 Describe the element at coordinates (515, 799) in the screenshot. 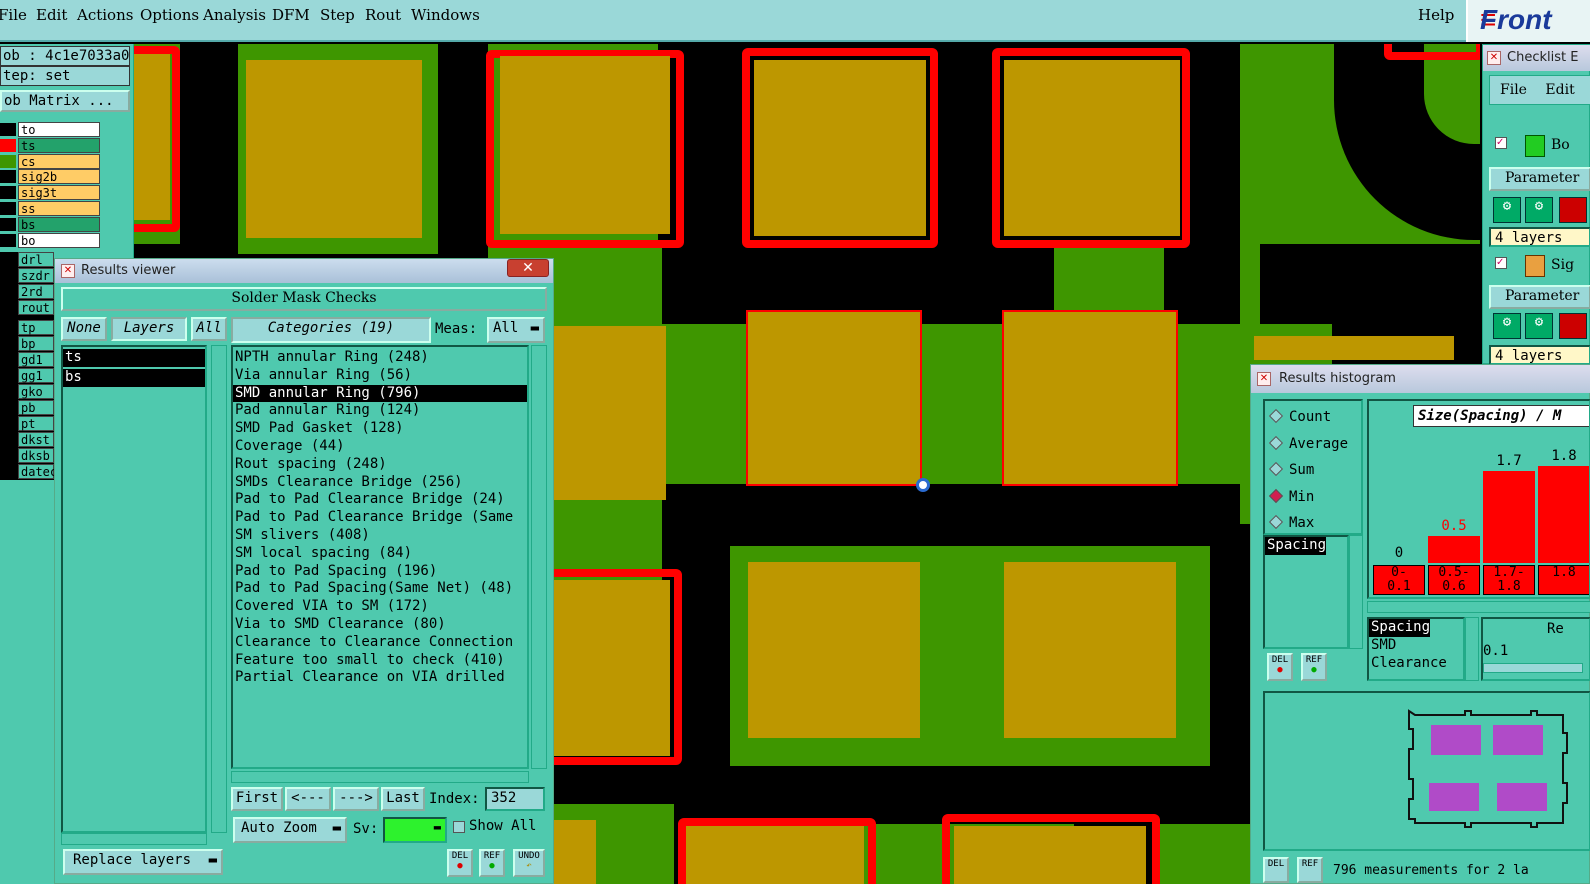

I see `index-input: 352` at that location.